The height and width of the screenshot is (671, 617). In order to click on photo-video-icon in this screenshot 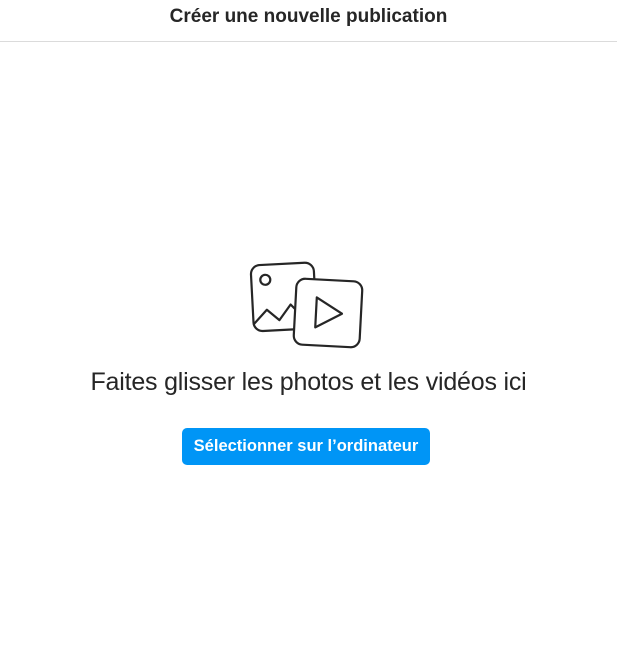, I will do `click(306, 305)`.